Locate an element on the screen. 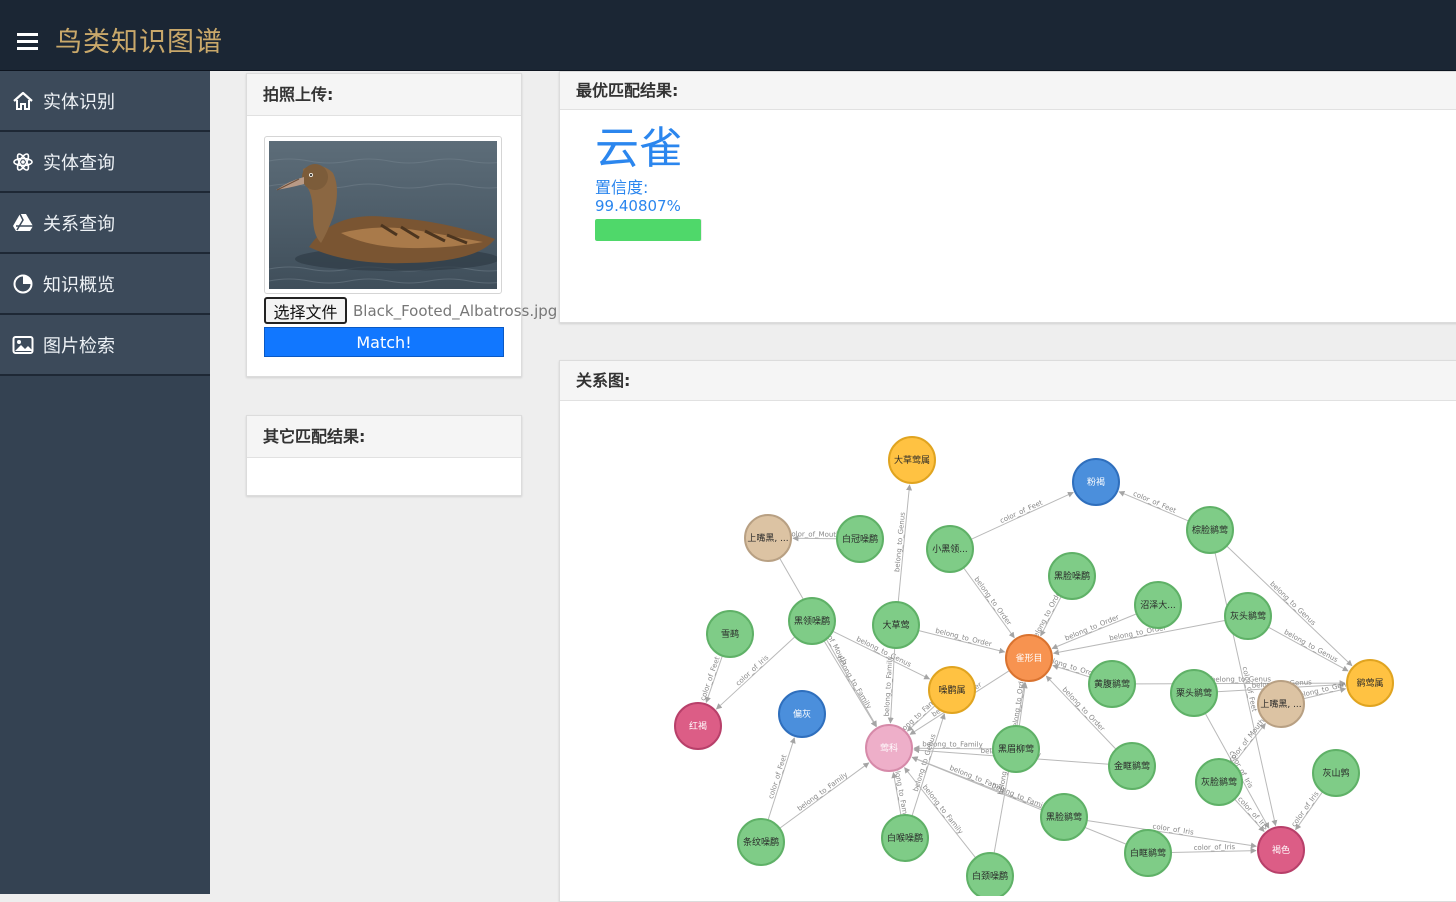  confidence-value: 99.40807% is located at coordinates (638, 206).